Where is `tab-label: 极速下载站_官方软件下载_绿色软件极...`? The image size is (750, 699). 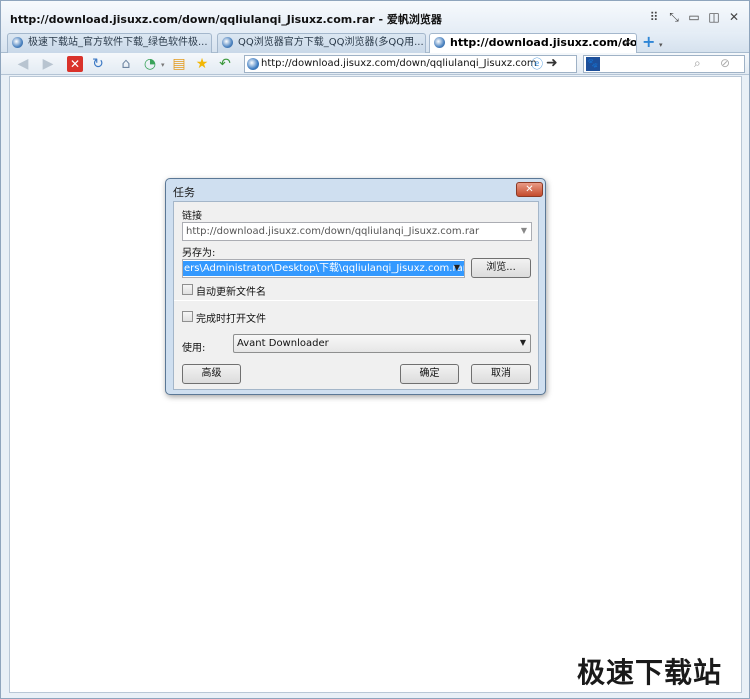
tab-label: 极速下载站_官方软件下载_绿色软件极... is located at coordinates (118, 42).